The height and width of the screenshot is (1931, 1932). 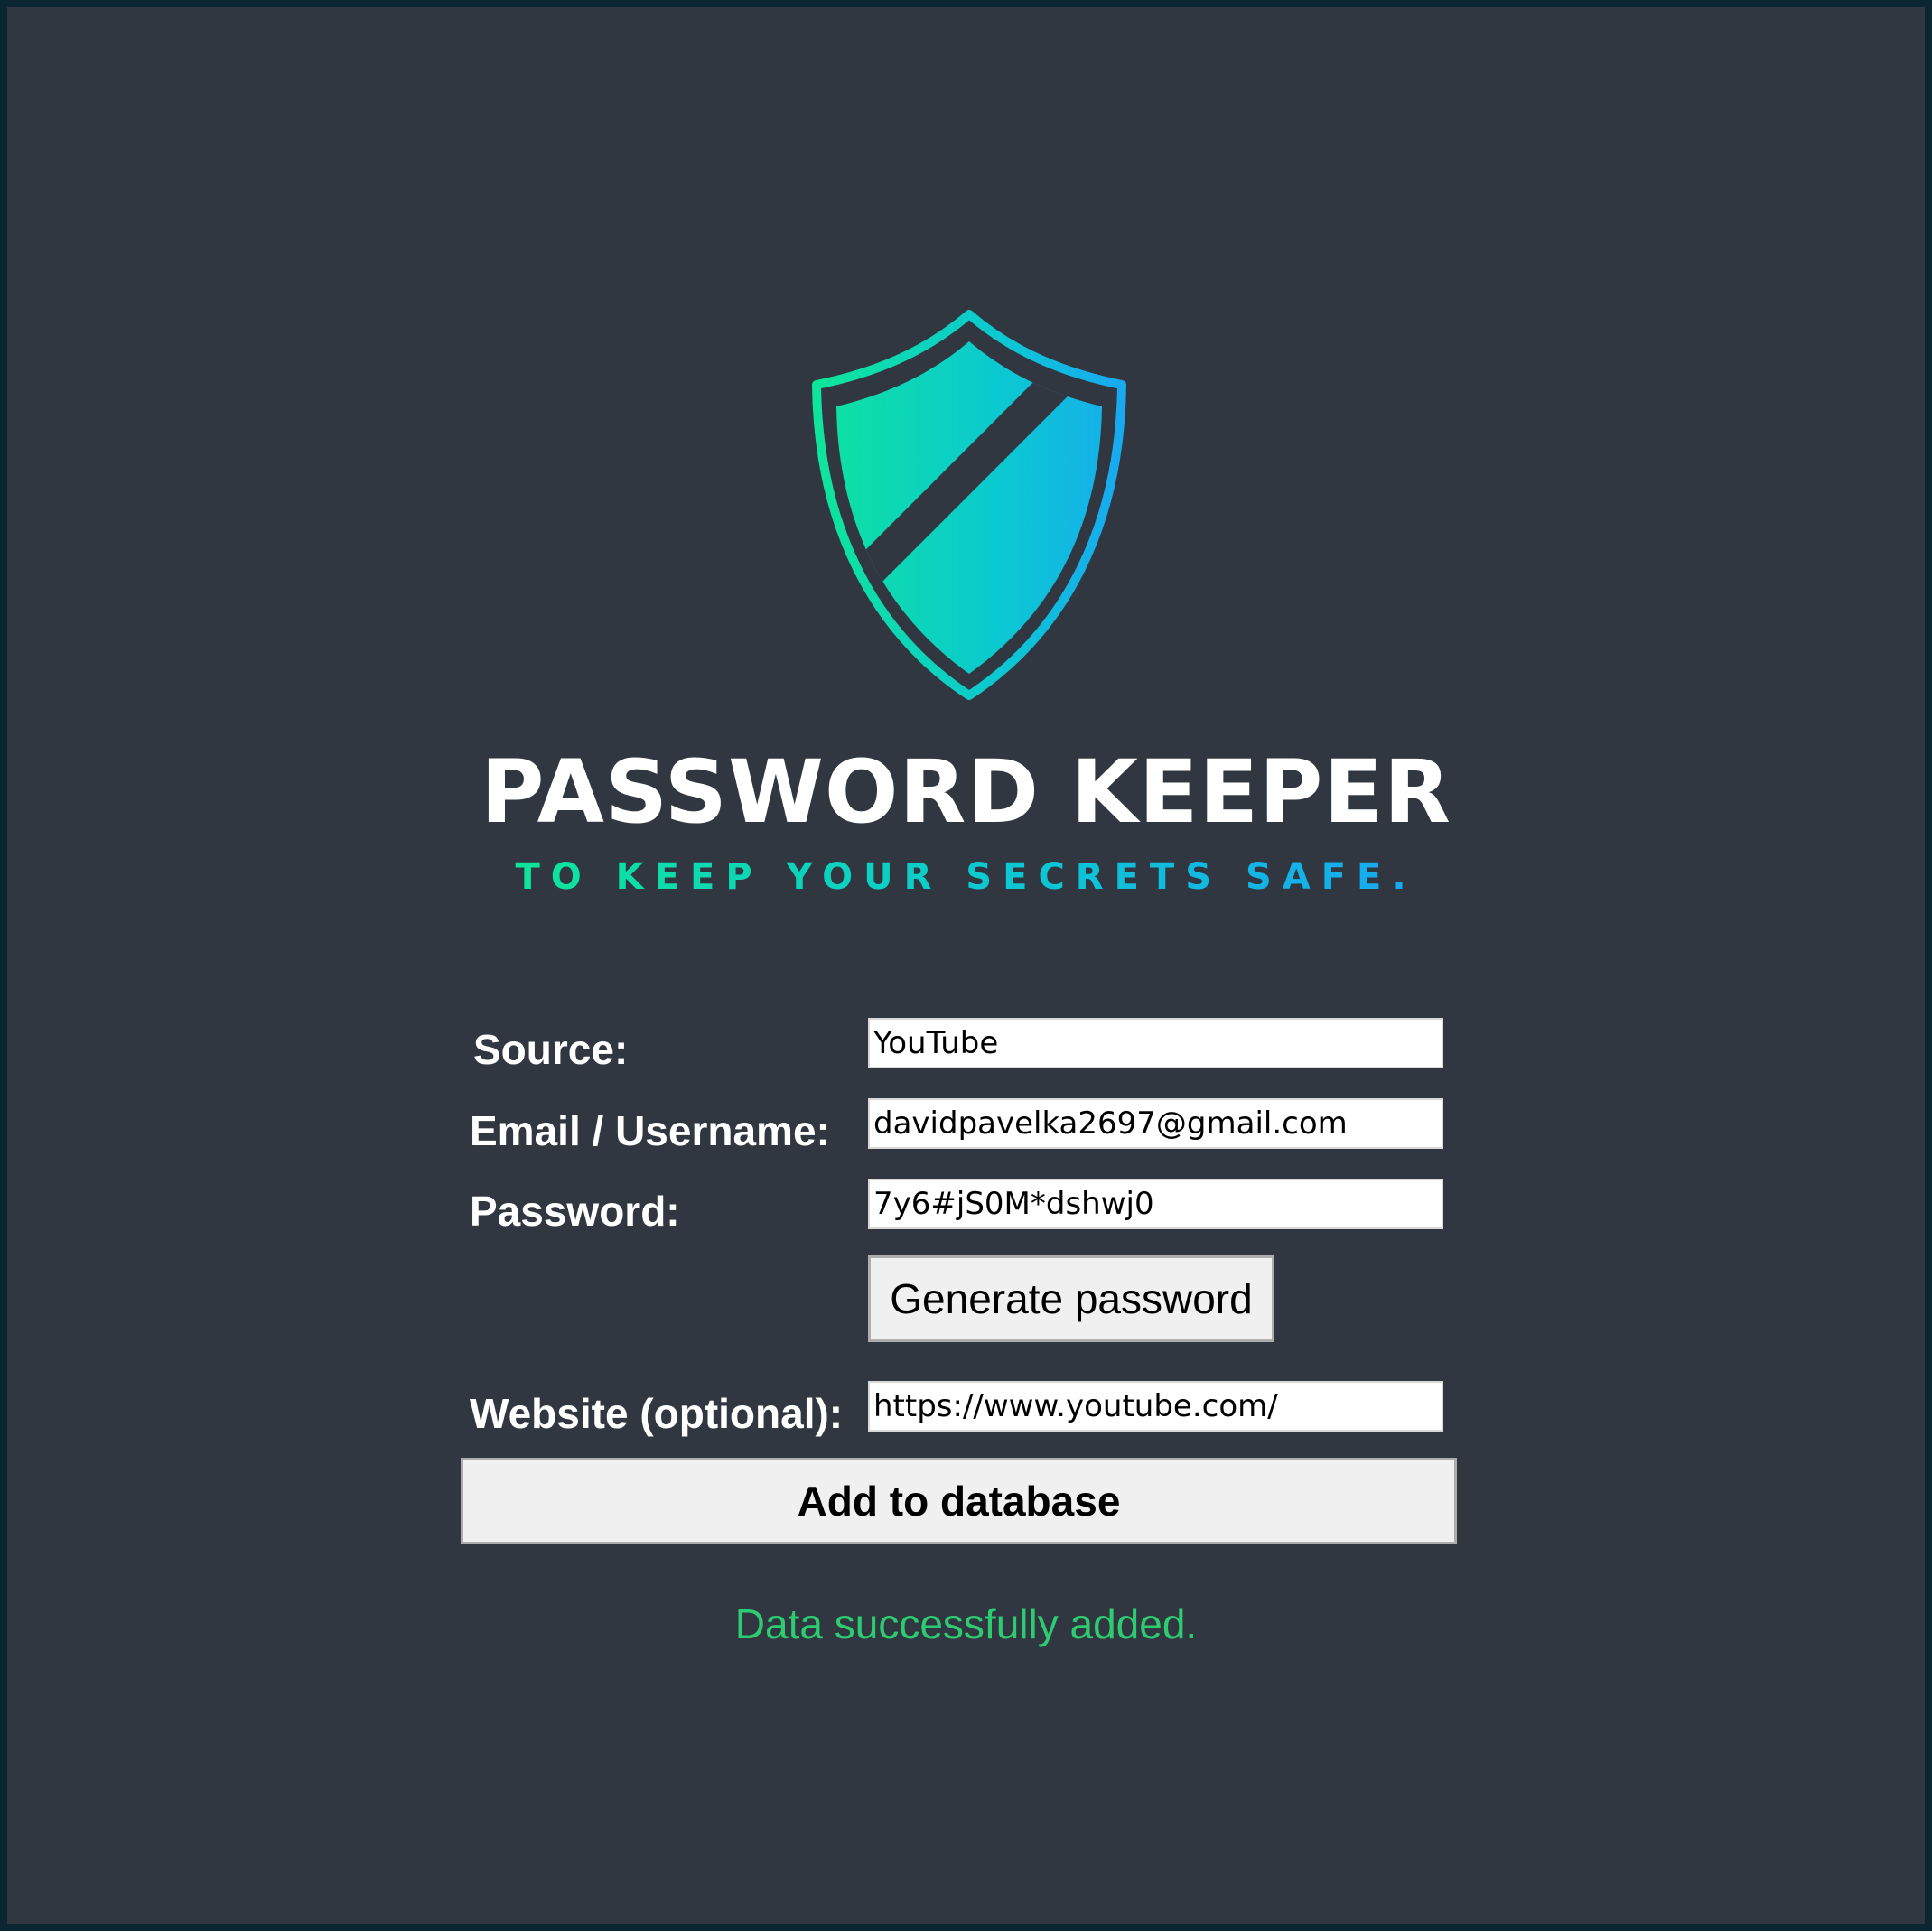 I want to click on website-label: Website (optional):, so click(x=657, y=1413).